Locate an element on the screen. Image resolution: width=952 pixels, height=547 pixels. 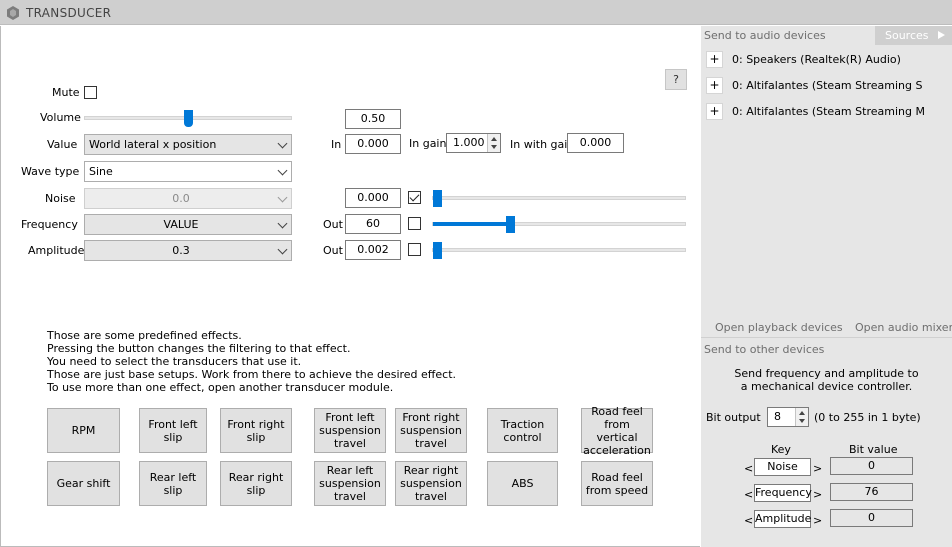
open-playback-devices-link: Open playback devices is located at coordinates (779, 327).